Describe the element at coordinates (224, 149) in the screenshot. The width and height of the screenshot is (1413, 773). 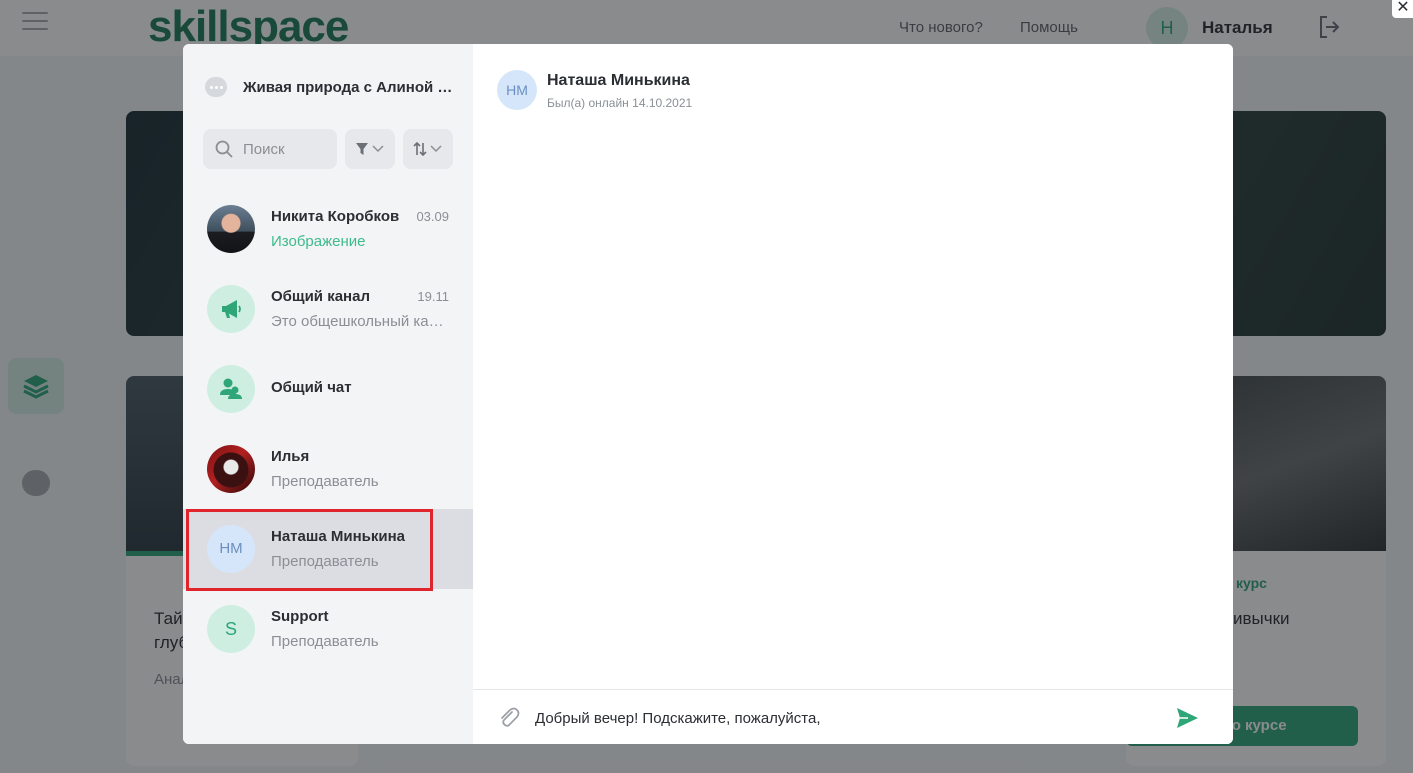
I see `search-icon` at that location.